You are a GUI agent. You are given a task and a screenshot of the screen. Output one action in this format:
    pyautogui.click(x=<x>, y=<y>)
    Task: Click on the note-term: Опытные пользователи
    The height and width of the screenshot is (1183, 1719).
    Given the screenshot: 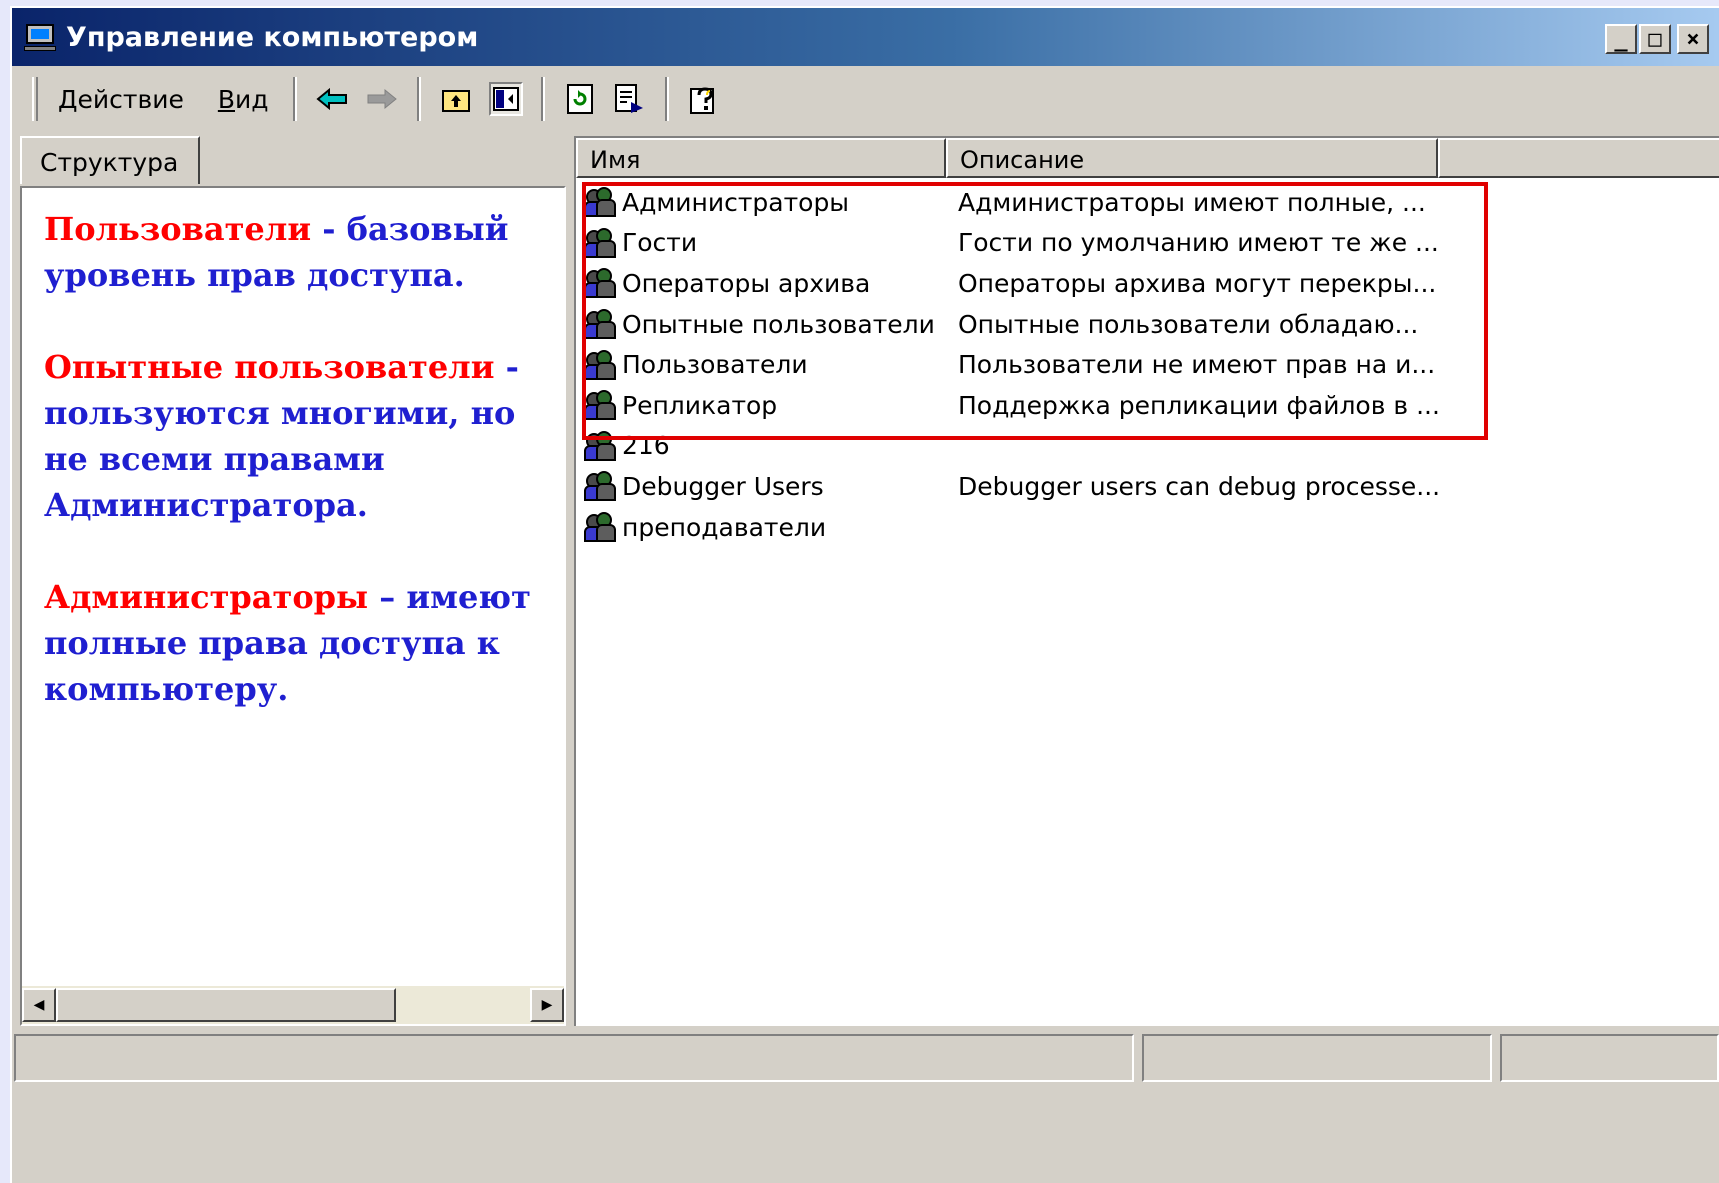 What is the action you would take?
    pyautogui.click(x=269, y=367)
    